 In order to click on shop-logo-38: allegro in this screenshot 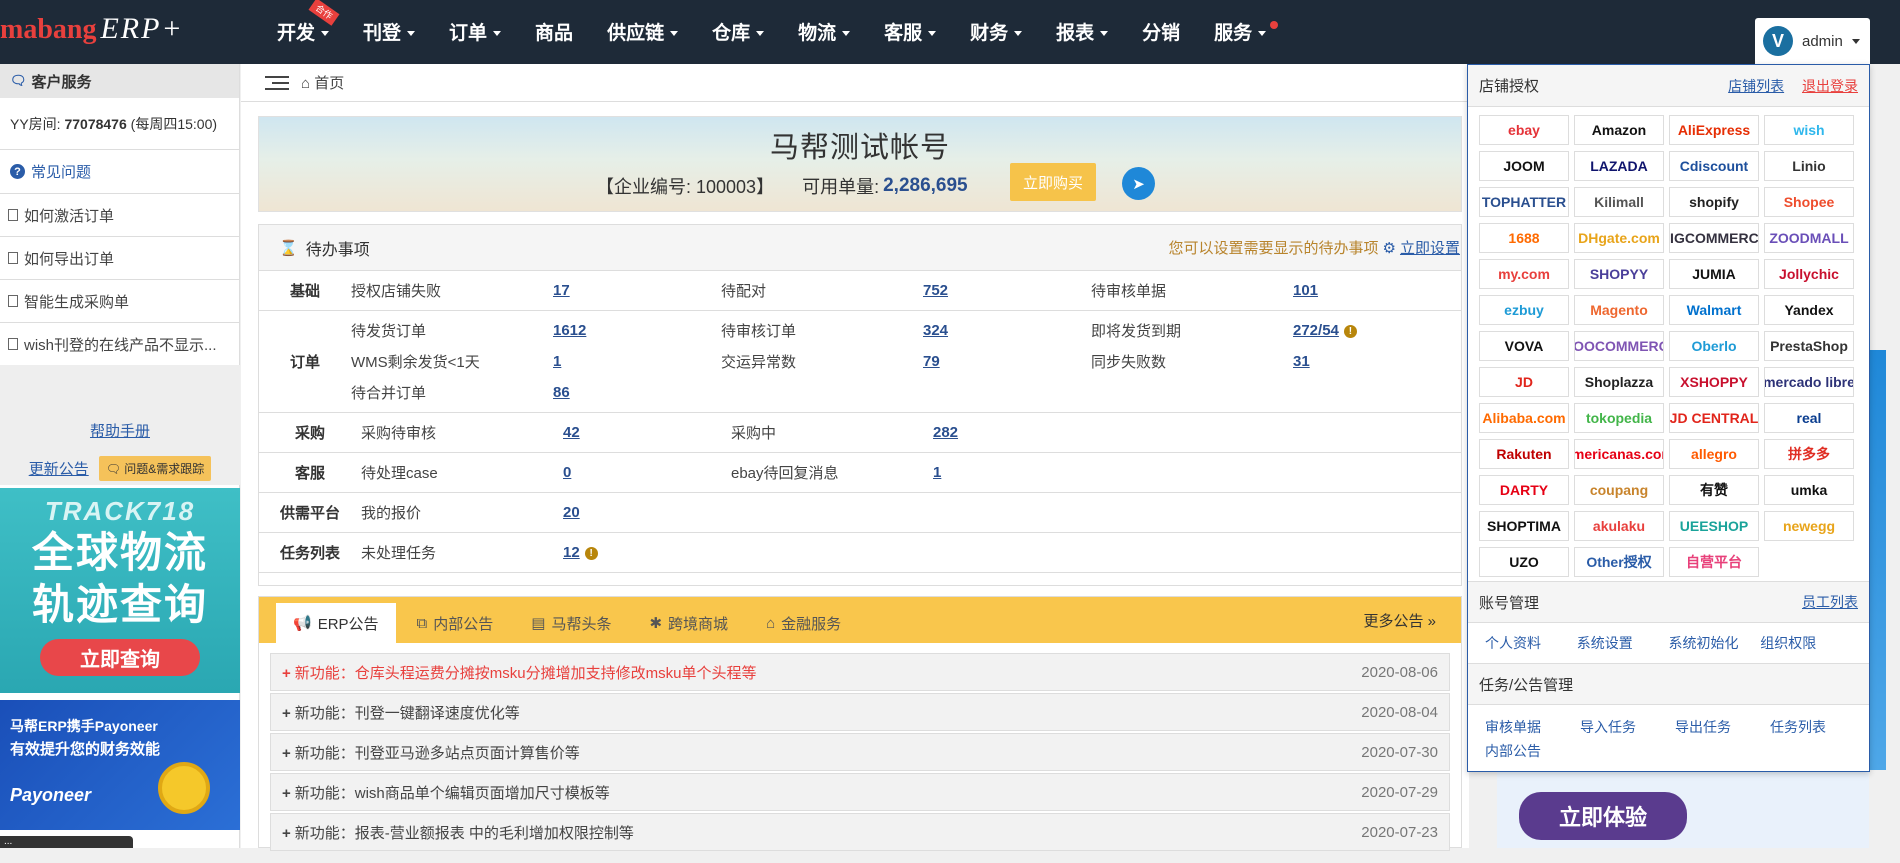, I will do `click(1714, 454)`.